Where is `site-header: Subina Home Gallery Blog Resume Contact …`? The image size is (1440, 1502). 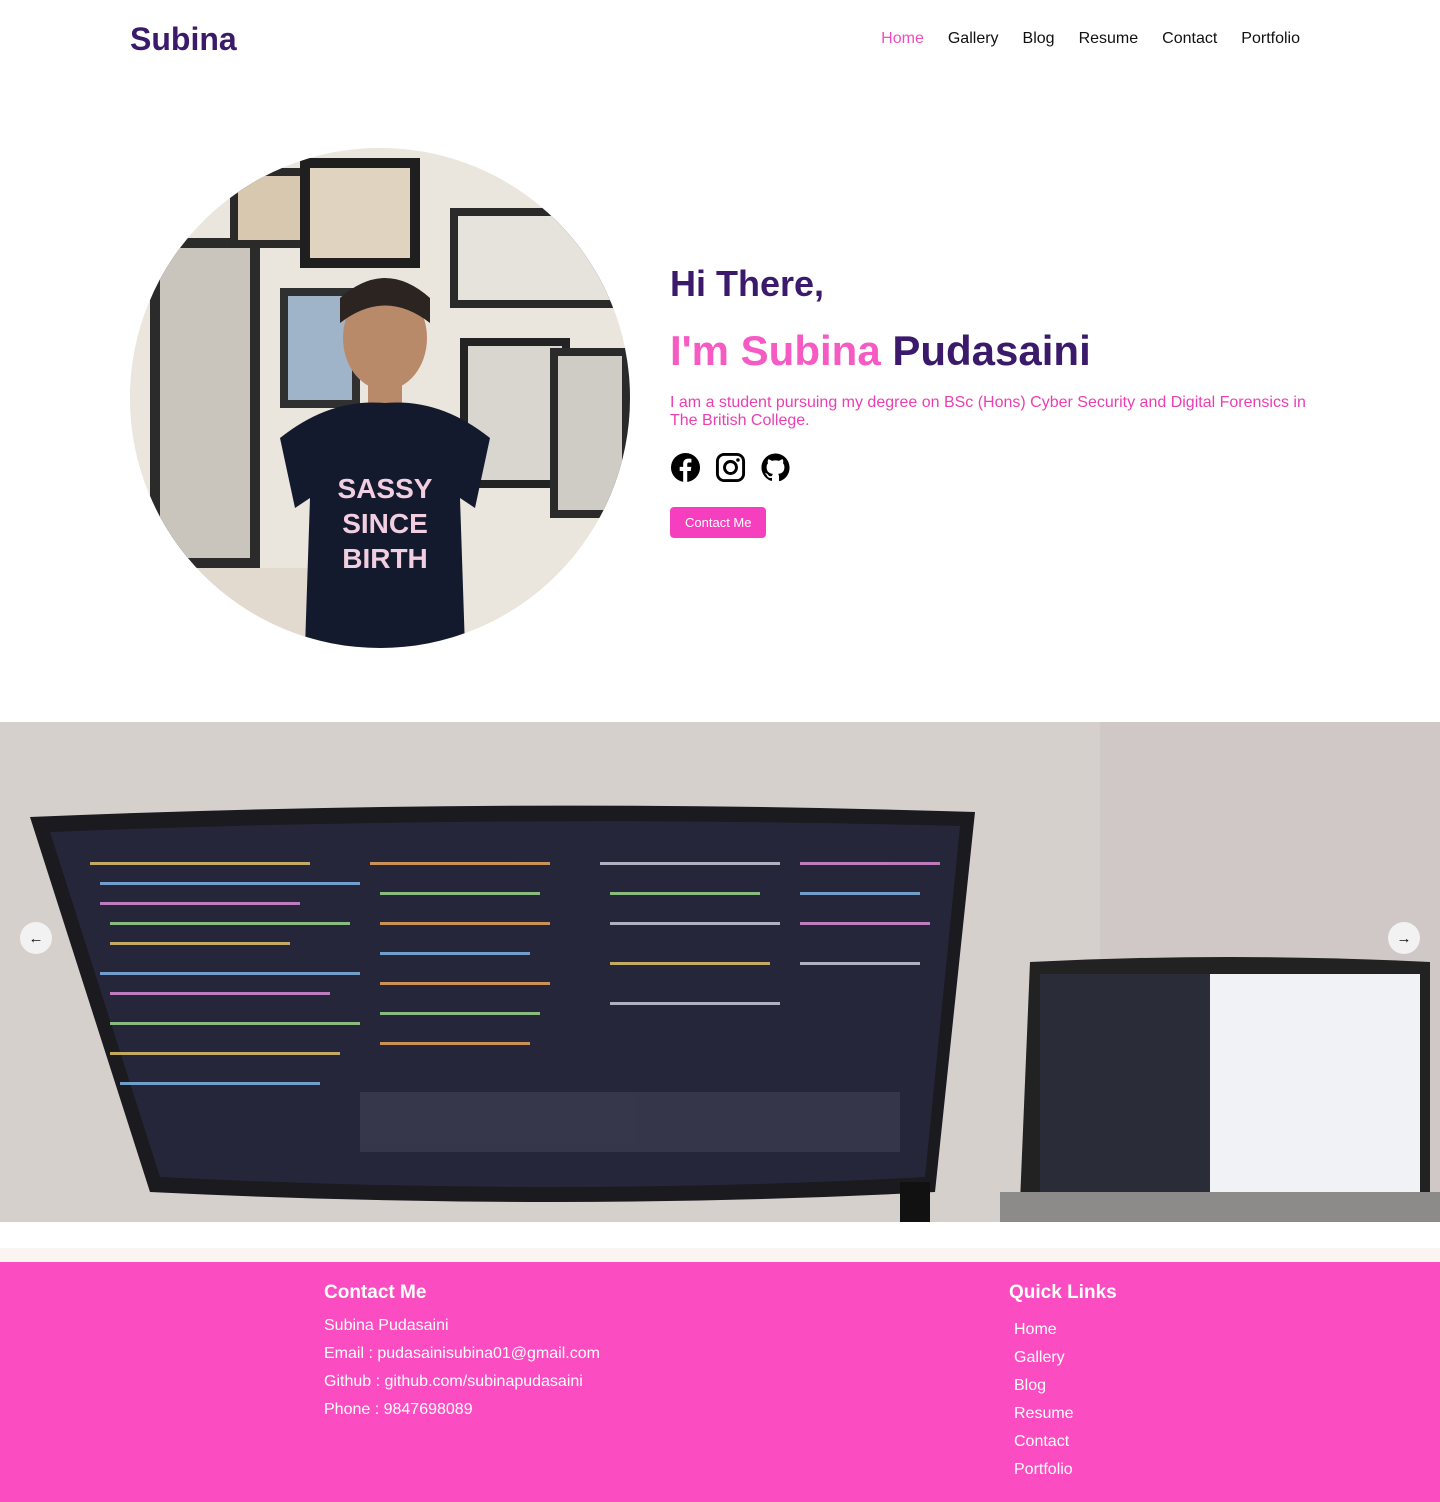 site-header: Subina Home Gallery Blog Resume Contact … is located at coordinates (720, 39).